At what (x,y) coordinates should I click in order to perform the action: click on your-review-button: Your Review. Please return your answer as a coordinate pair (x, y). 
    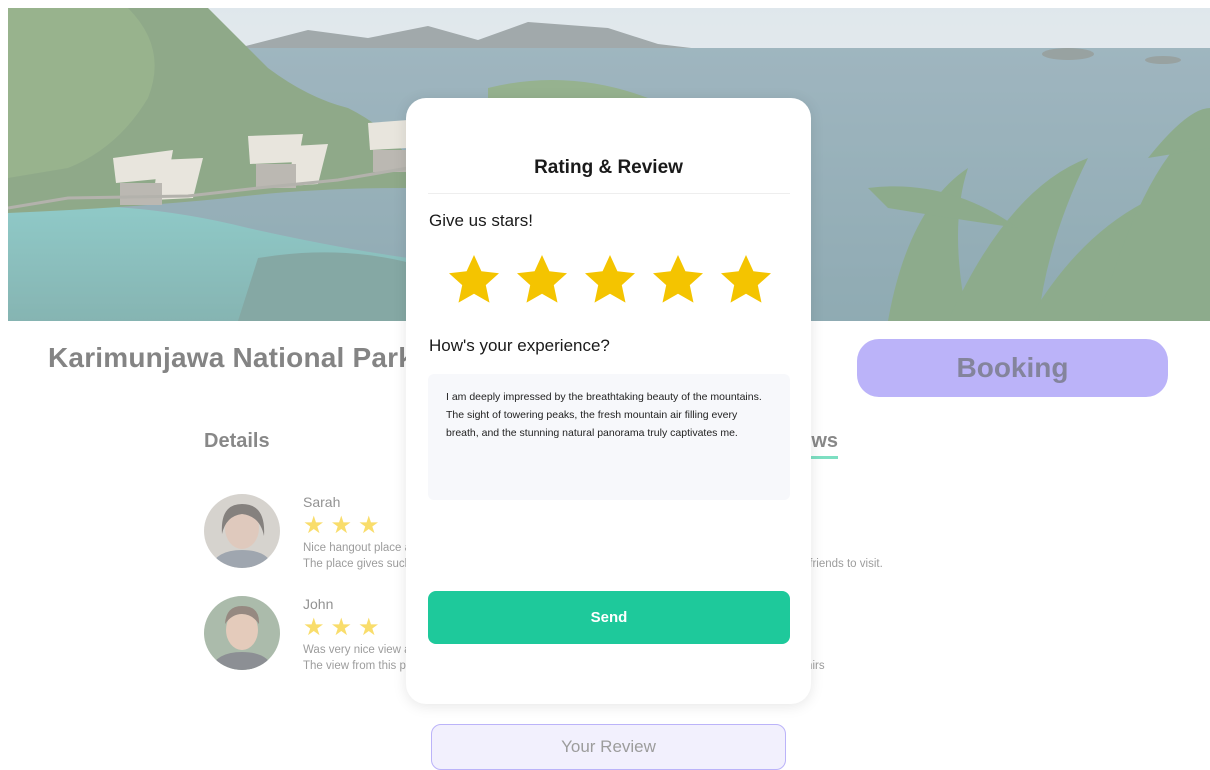
    Looking at the image, I should click on (608, 747).